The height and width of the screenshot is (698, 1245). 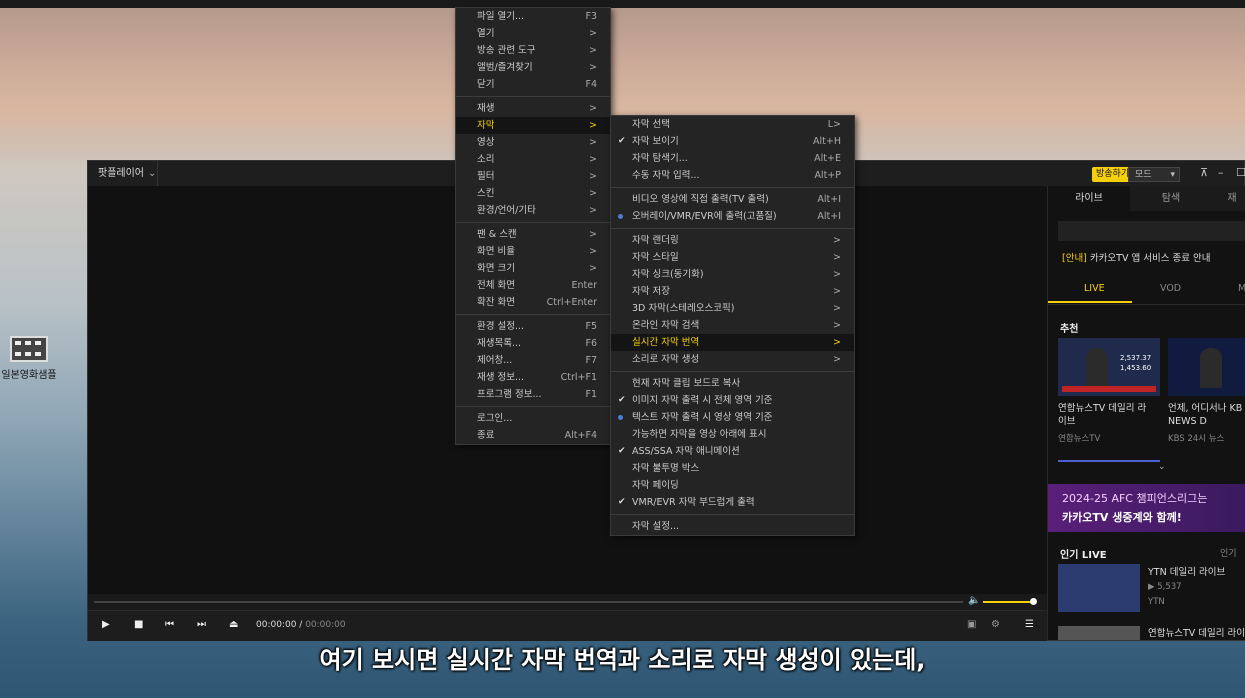 What do you see at coordinates (1221, 172) in the screenshot?
I see `minimize-icon: –` at bounding box center [1221, 172].